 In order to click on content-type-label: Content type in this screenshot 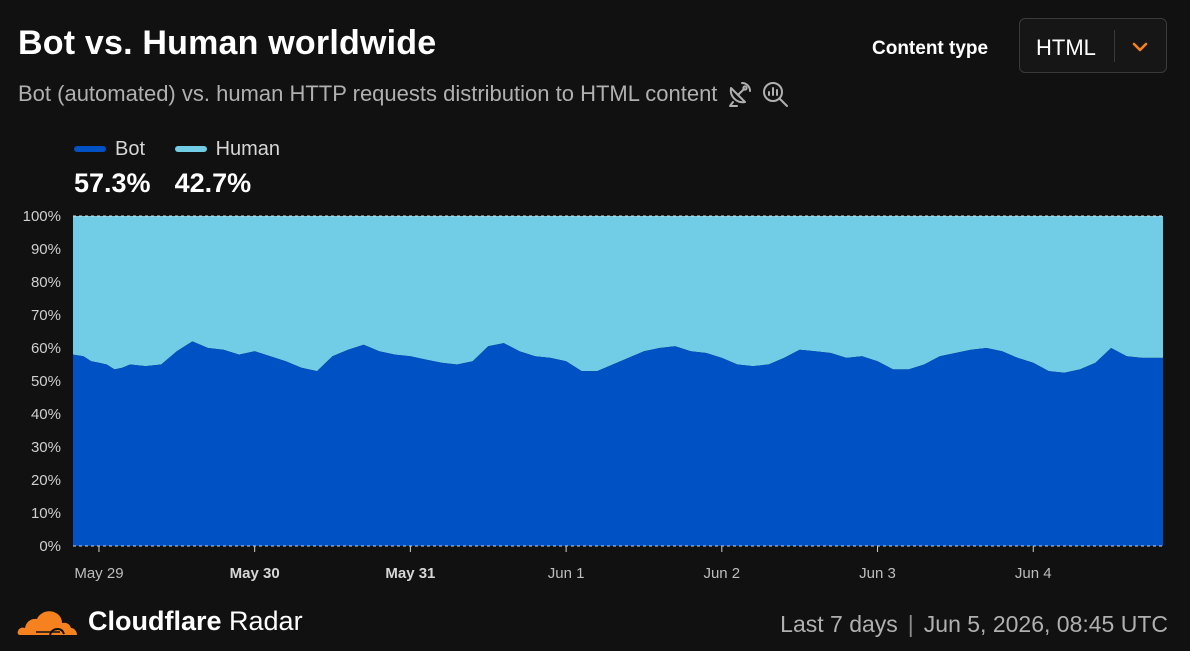, I will do `click(930, 48)`.